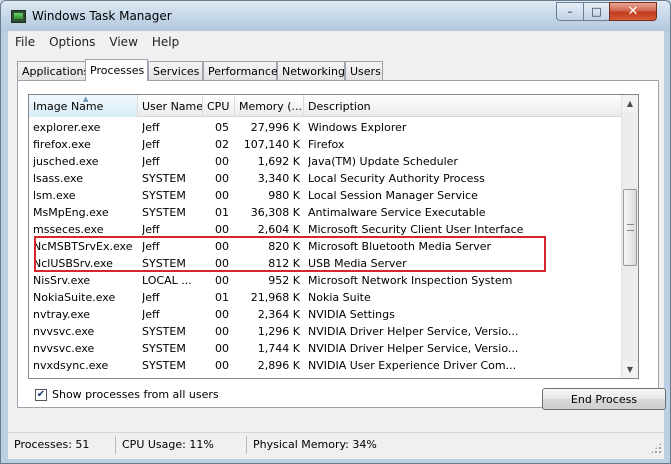 The height and width of the screenshot is (464, 671). What do you see at coordinates (633, 11) in the screenshot?
I see `close-button: ✕` at bounding box center [633, 11].